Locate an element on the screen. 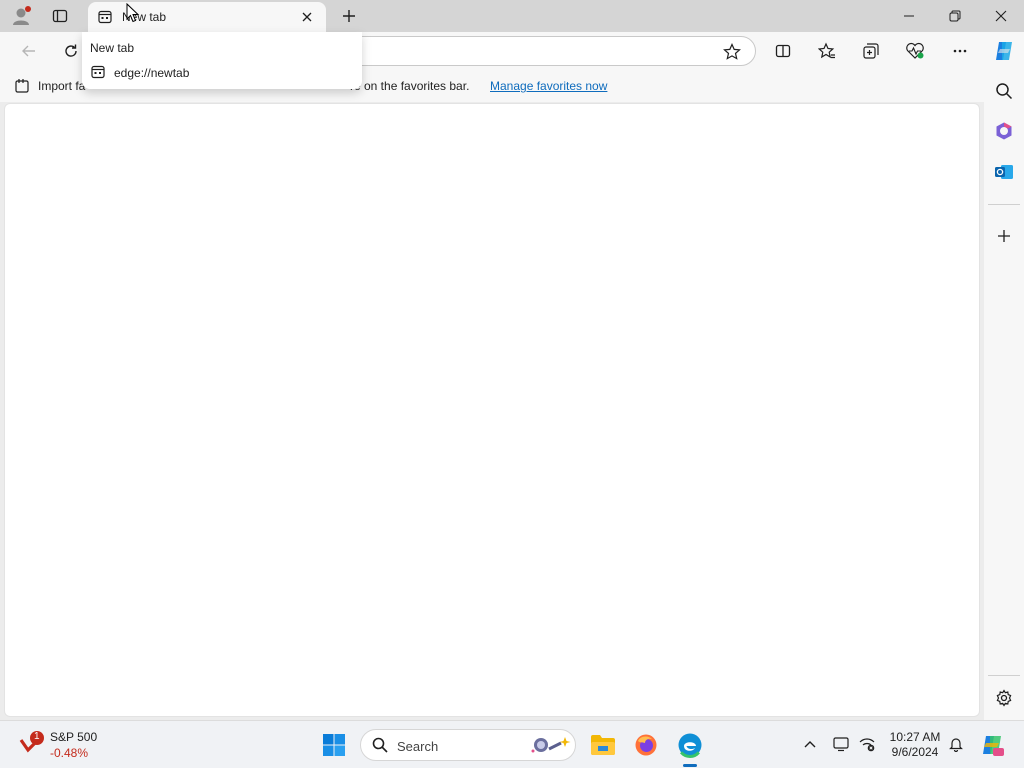 The height and width of the screenshot is (768, 1024). office-button is located at coordinates (1004, 131).